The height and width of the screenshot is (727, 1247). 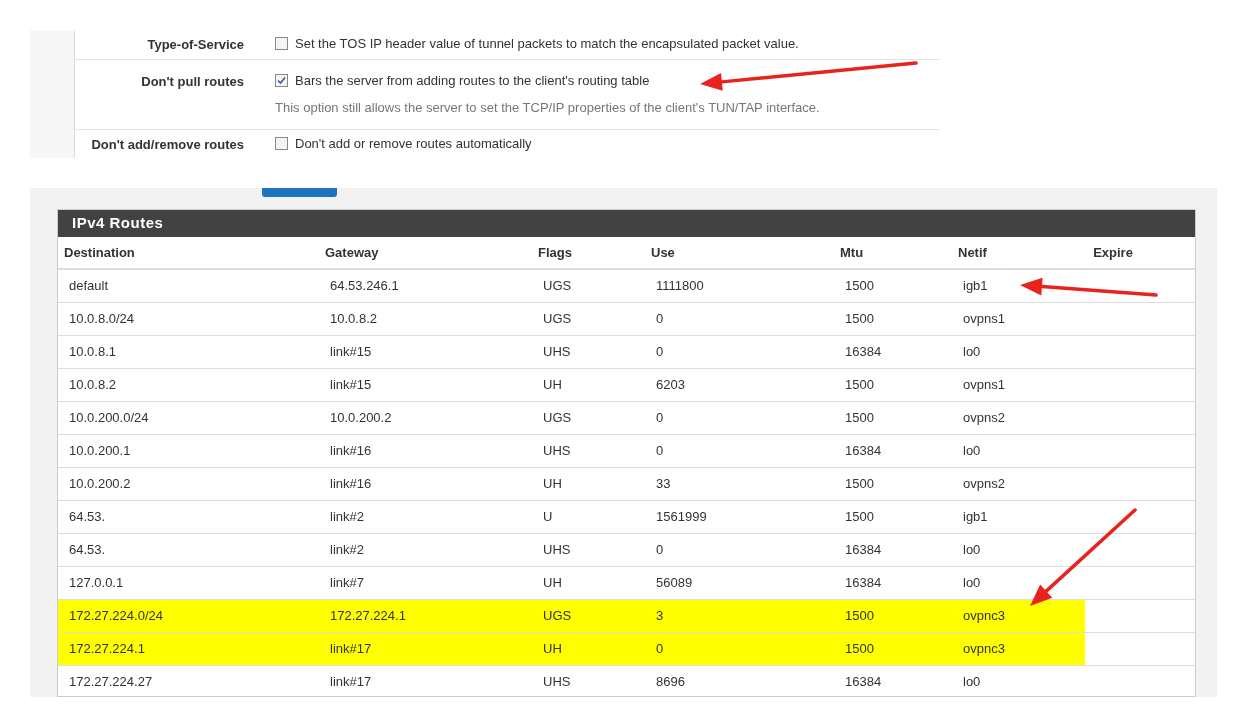 I want to click on column-header: Expire, so click(x=1113, y=252).